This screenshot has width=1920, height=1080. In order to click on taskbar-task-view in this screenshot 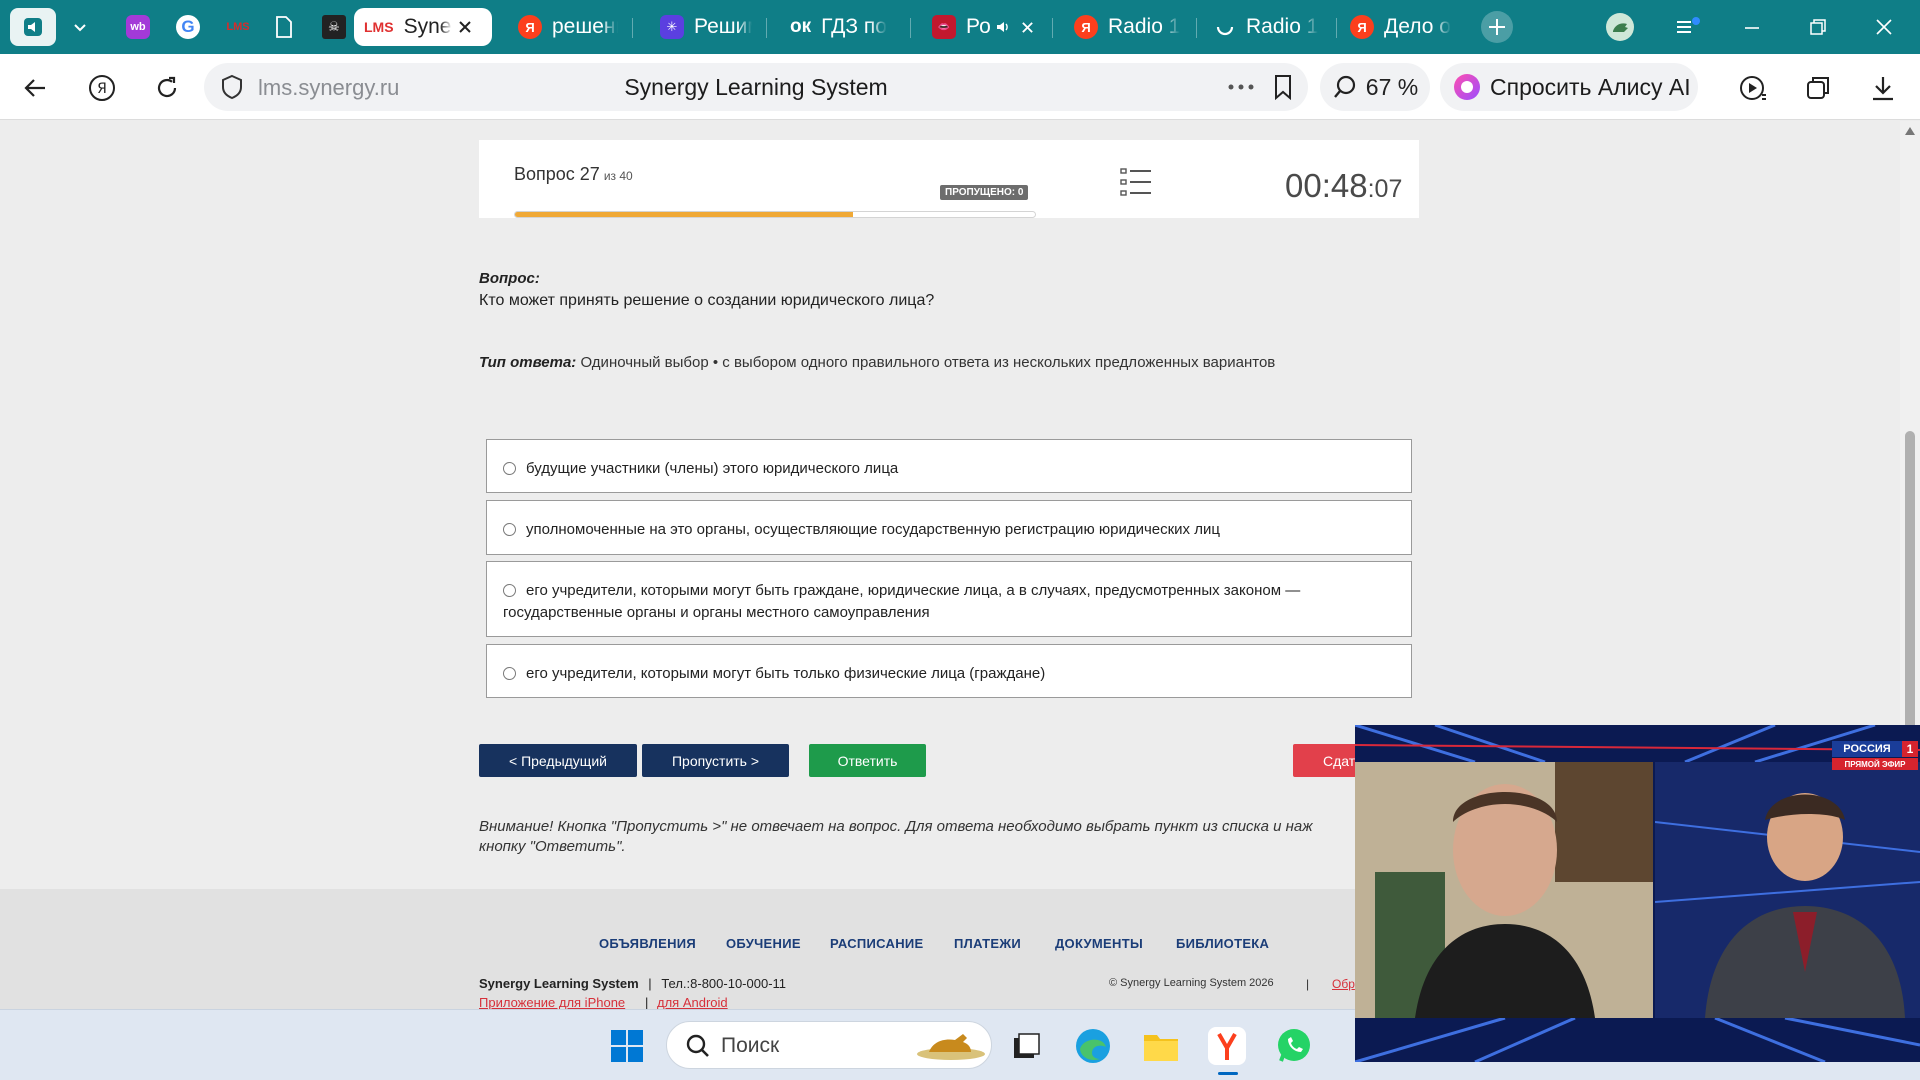, I will do `click(1026, 1046)`.